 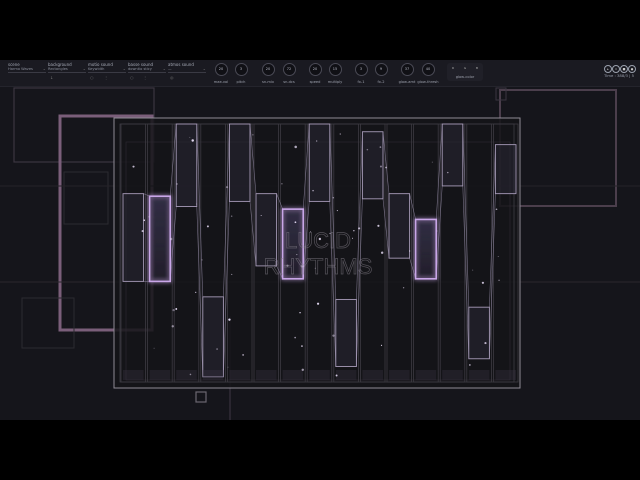 I want to click on stop-icon: ■, so click(x=624, y=69).